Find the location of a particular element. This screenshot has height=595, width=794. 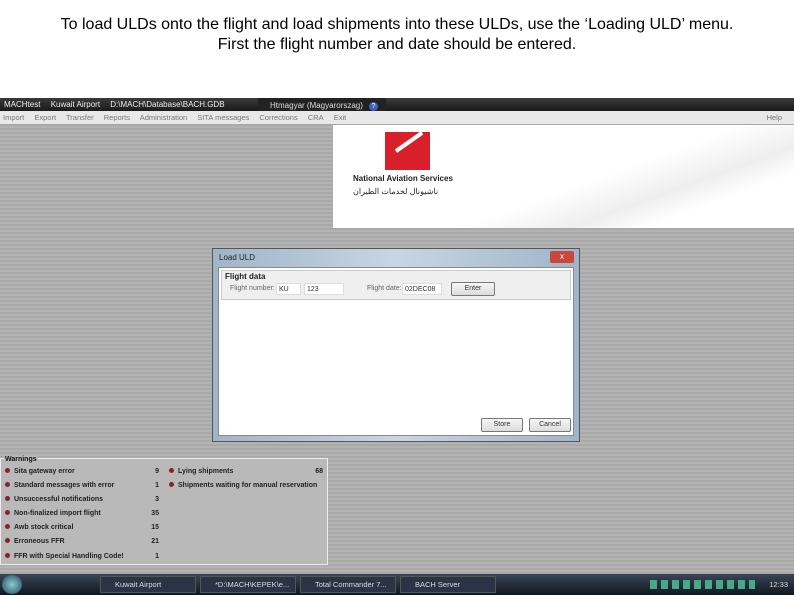

logo-arabic: ناشيونال لخدمات الطيران is located at coordinates (396, 191).